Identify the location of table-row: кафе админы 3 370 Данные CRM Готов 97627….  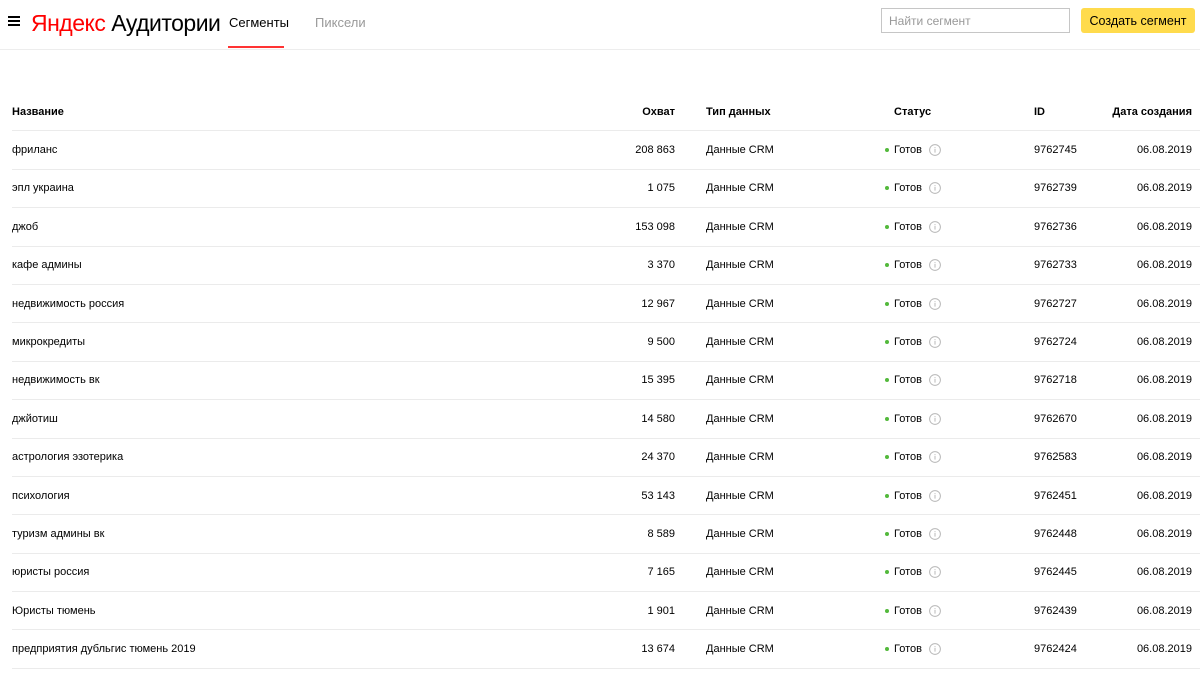
(606, 266).